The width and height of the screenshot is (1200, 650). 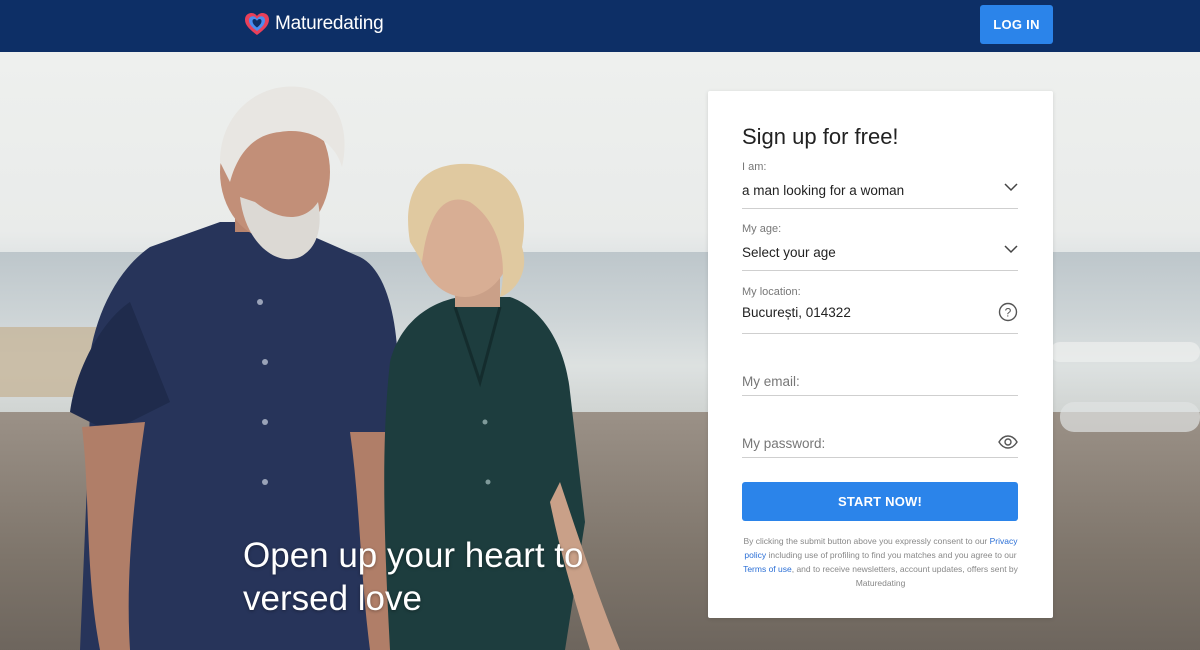 What do you see at coordinates (880, 309) in the screenshot?
I see `location-field: My location: București, 014322 ?` at bounding box center [880, 309].